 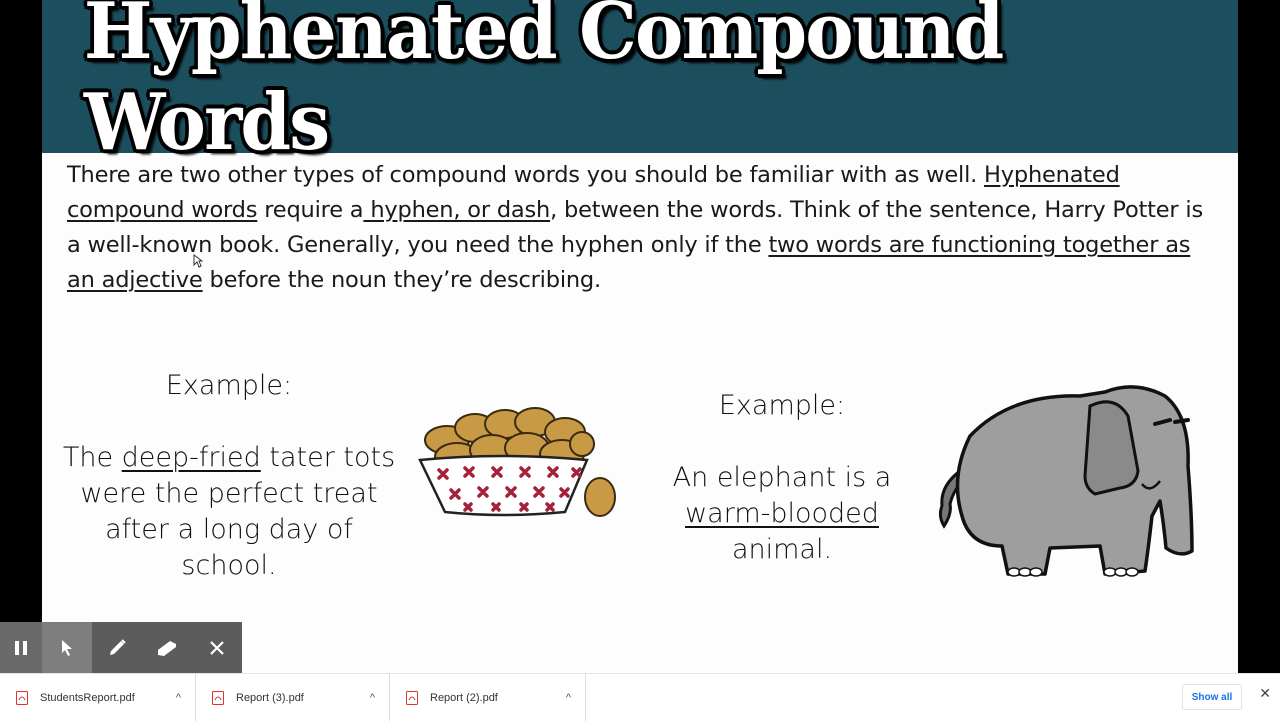 I want to click on intro-text-2: require a, so click(x=310, y=210).